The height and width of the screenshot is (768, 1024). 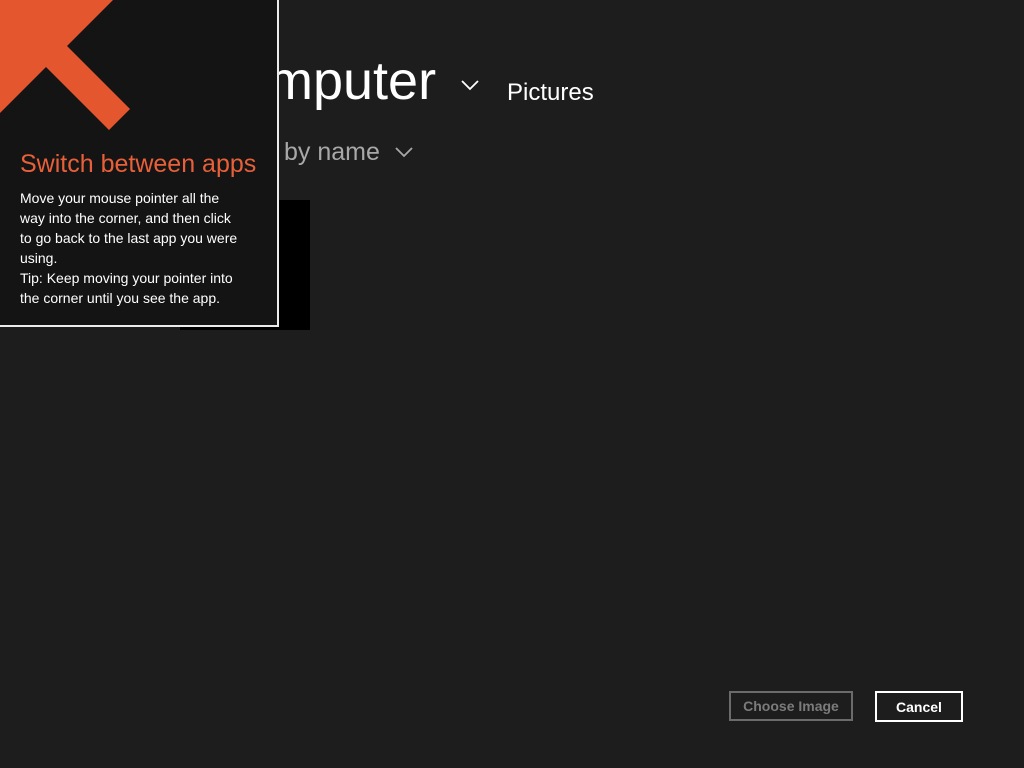 I want to click on cancel-button: Cancel, so click(x=919, y=706).